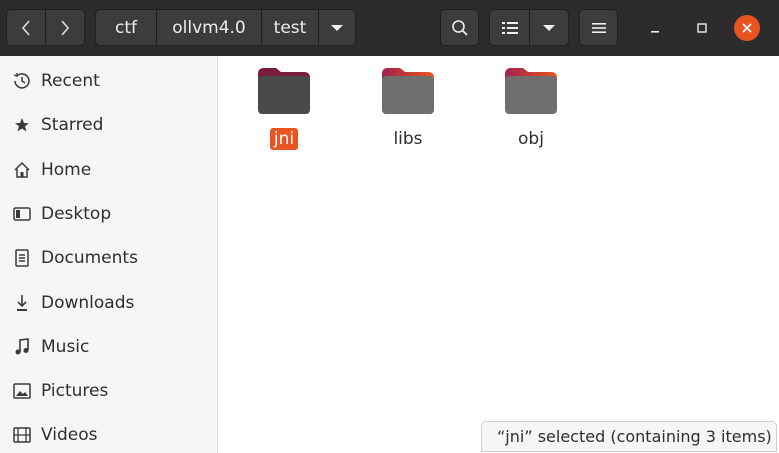 The height and width of the screenshot is (453, 779). Describe the element at coordinates (22, 303) in the screenshot. I see `download-icon` at that location.